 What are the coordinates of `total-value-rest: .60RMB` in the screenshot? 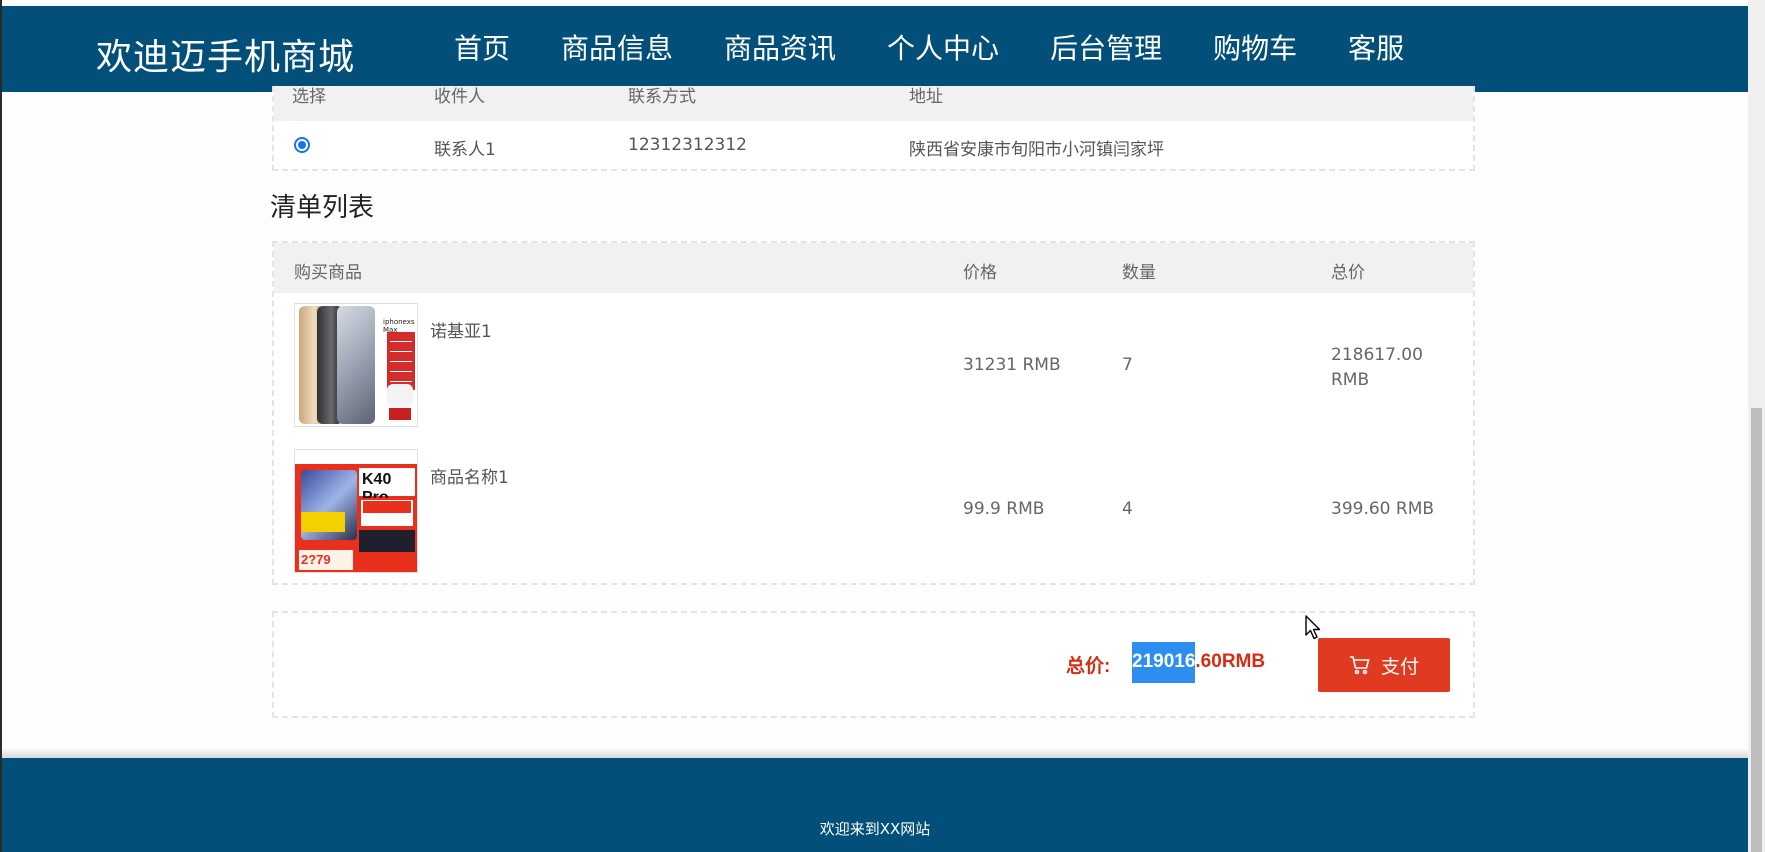 It's located at (1230, 661).